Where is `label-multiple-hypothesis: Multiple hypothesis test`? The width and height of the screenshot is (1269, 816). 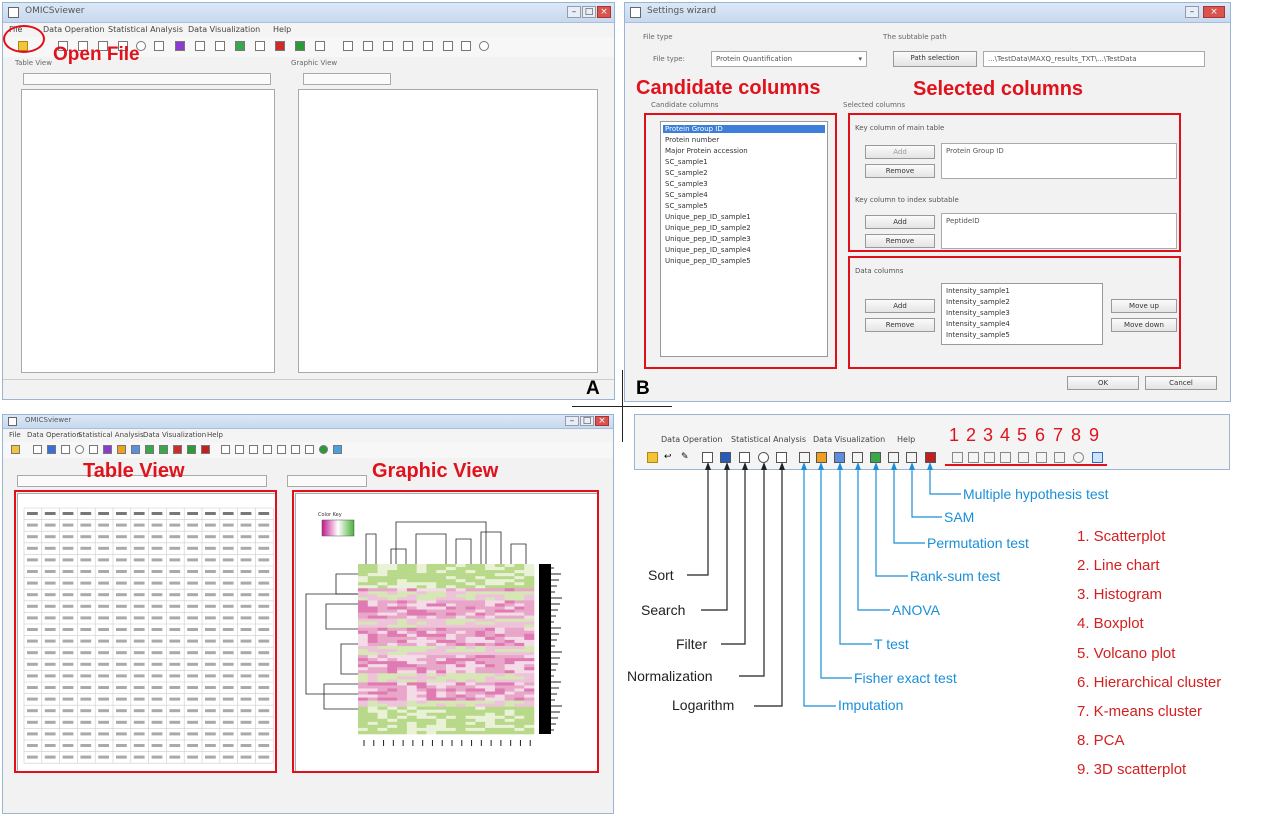 label-multiple-hypothesis: Multiple hypothesis test is located at coordinates (1036, 494).